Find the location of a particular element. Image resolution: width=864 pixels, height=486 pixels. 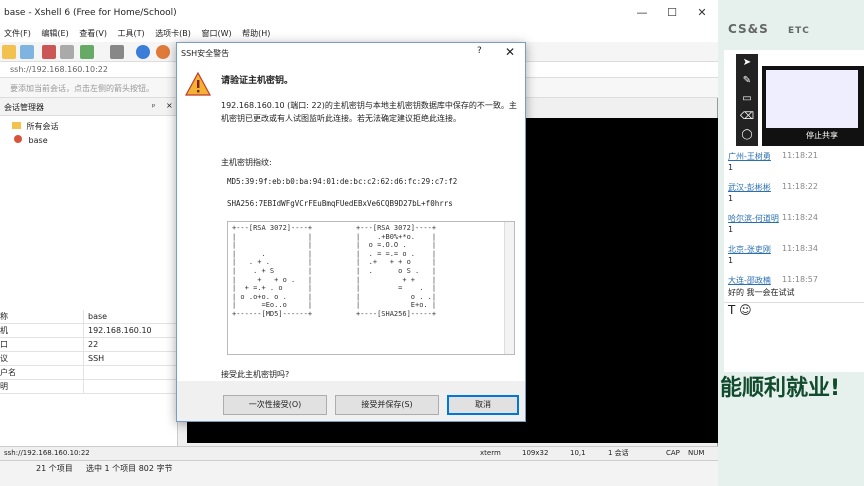

menu-help: 帮助(H) is located at coordinates (256, 33).